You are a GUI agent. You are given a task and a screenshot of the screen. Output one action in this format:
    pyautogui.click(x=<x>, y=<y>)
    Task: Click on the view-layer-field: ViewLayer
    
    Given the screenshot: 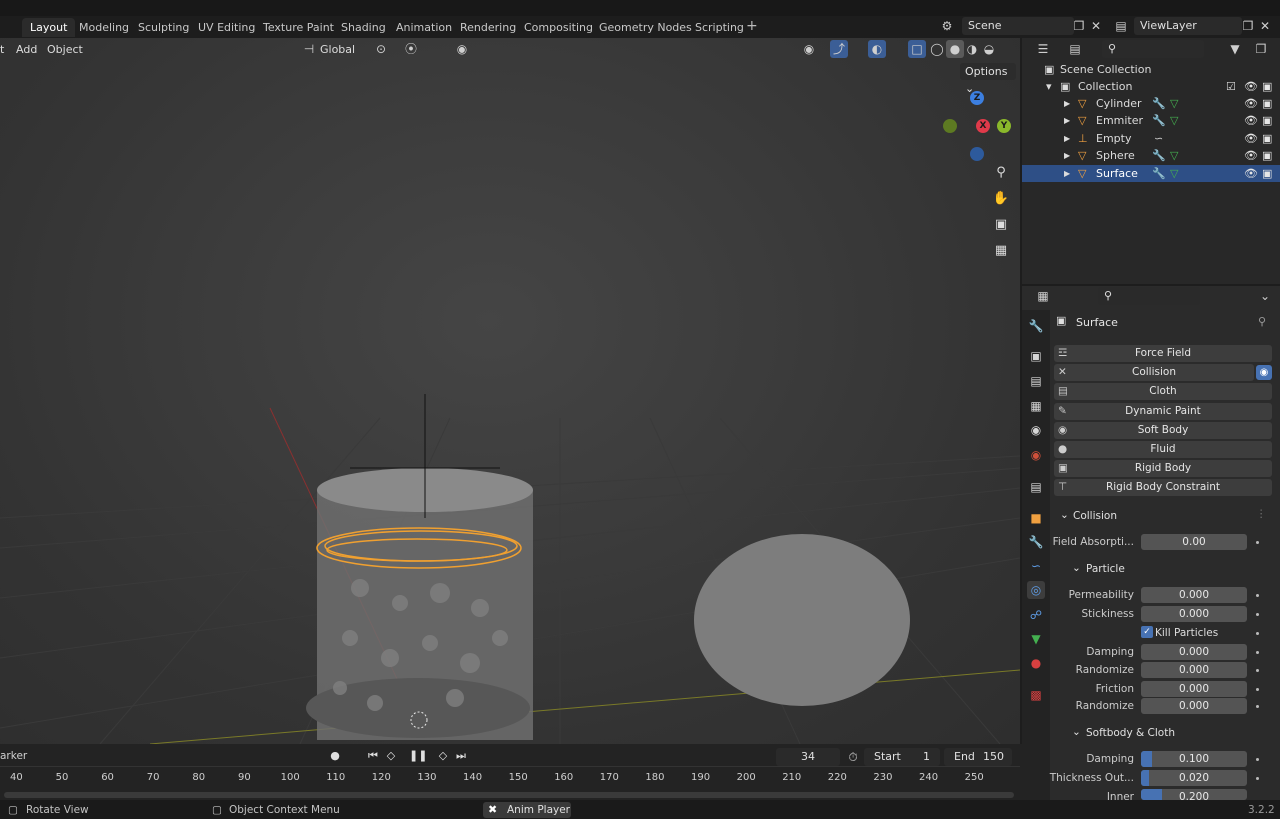 What is the action you would take?
    pyautogui.click(x=1188, y=26)
    